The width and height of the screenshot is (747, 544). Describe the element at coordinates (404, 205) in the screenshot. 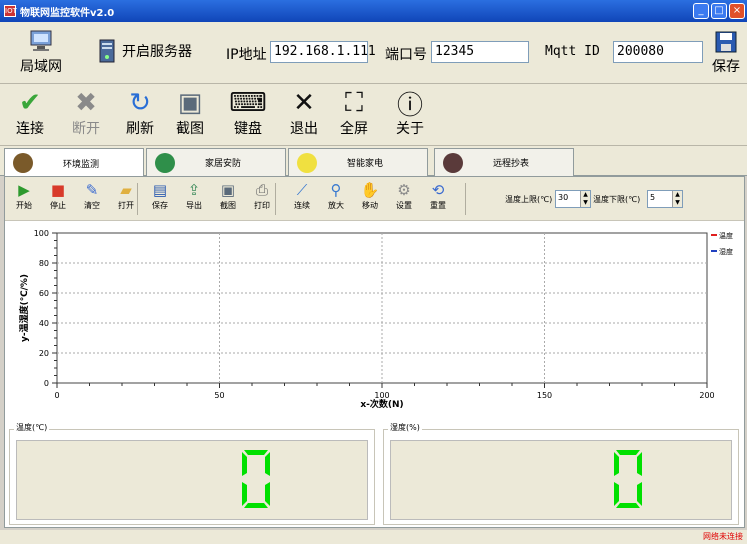

I see `chart-button-label: 设置` at that location.